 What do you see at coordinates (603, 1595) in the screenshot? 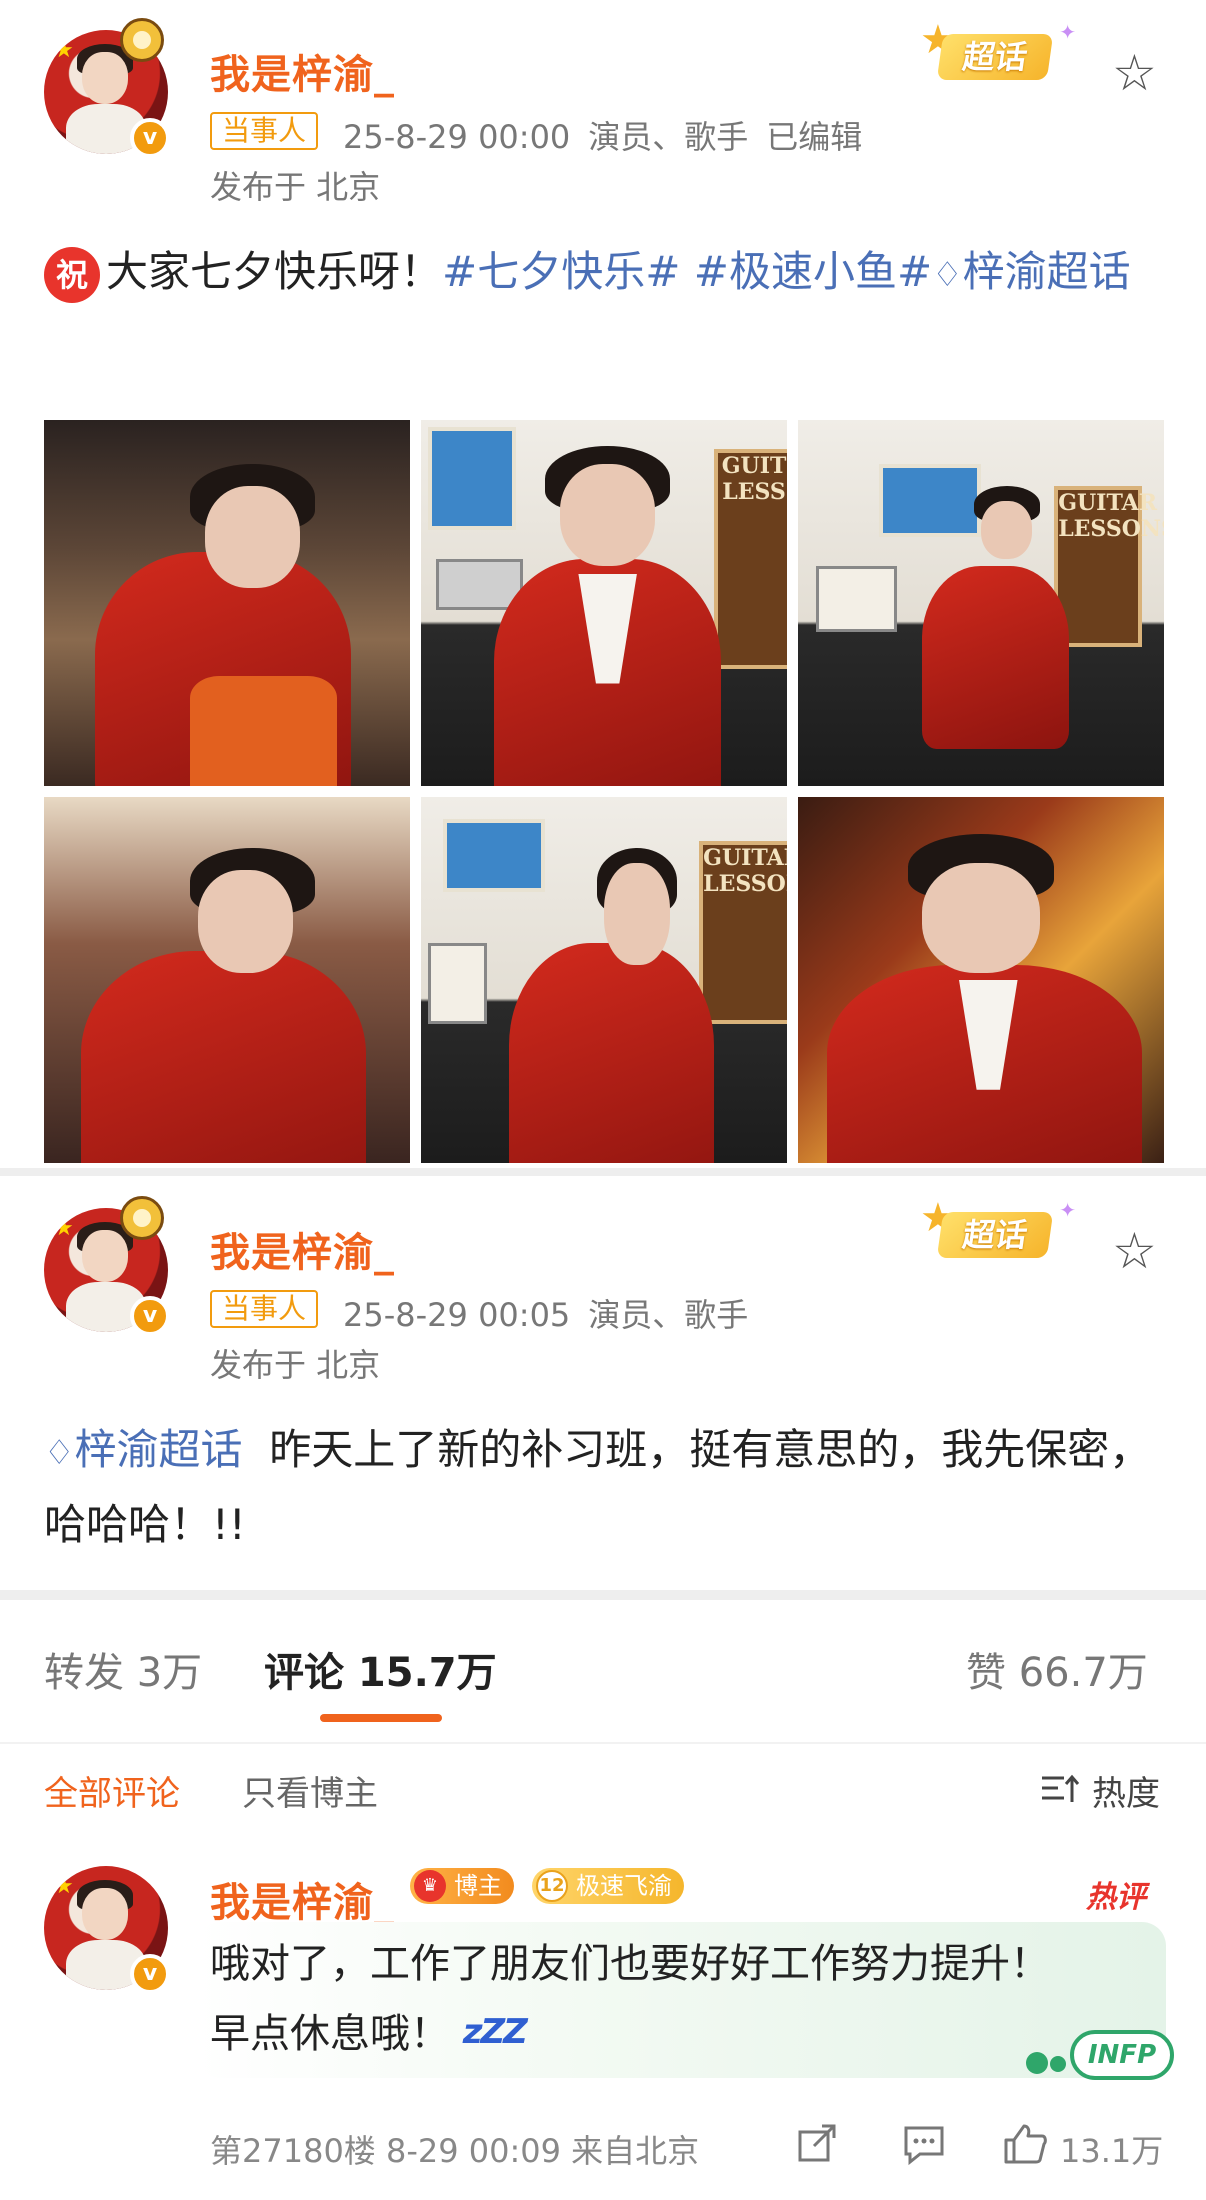
I see `section-divider` at bounding box center [603, 1595].